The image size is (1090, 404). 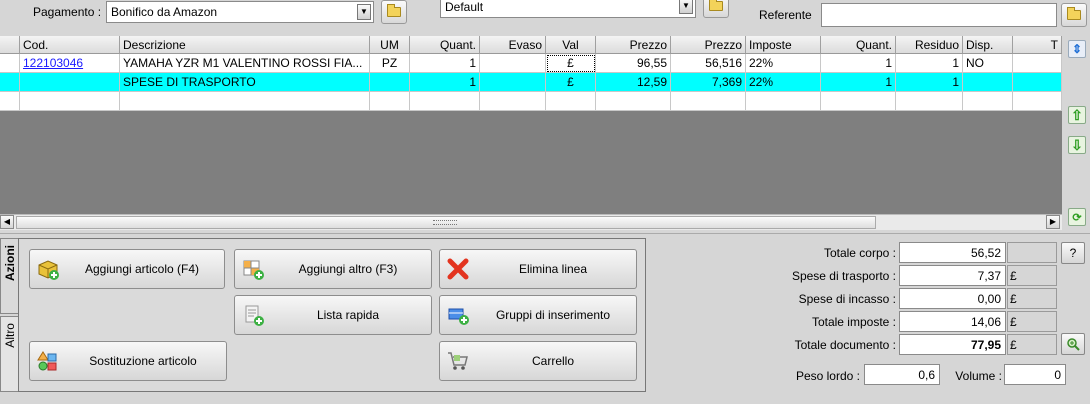 What do you see at coordinates (708, 63) in the screenshot?
I see `item-prezzo-netto: 56,516` at bounding box center [708, 63].